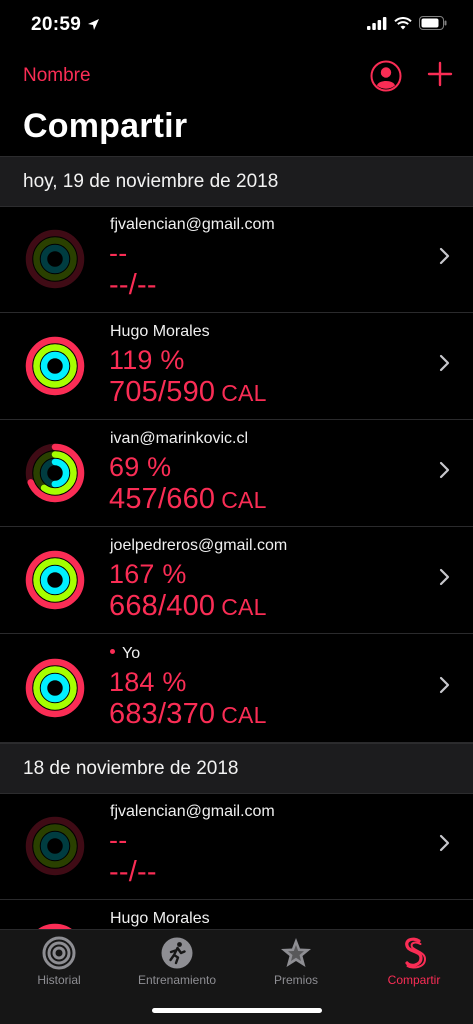 The image size is (473, 1024). Describe the element at coordinates (236, 26) in the screenshot. I see `status-bar: 20:59` at that location.